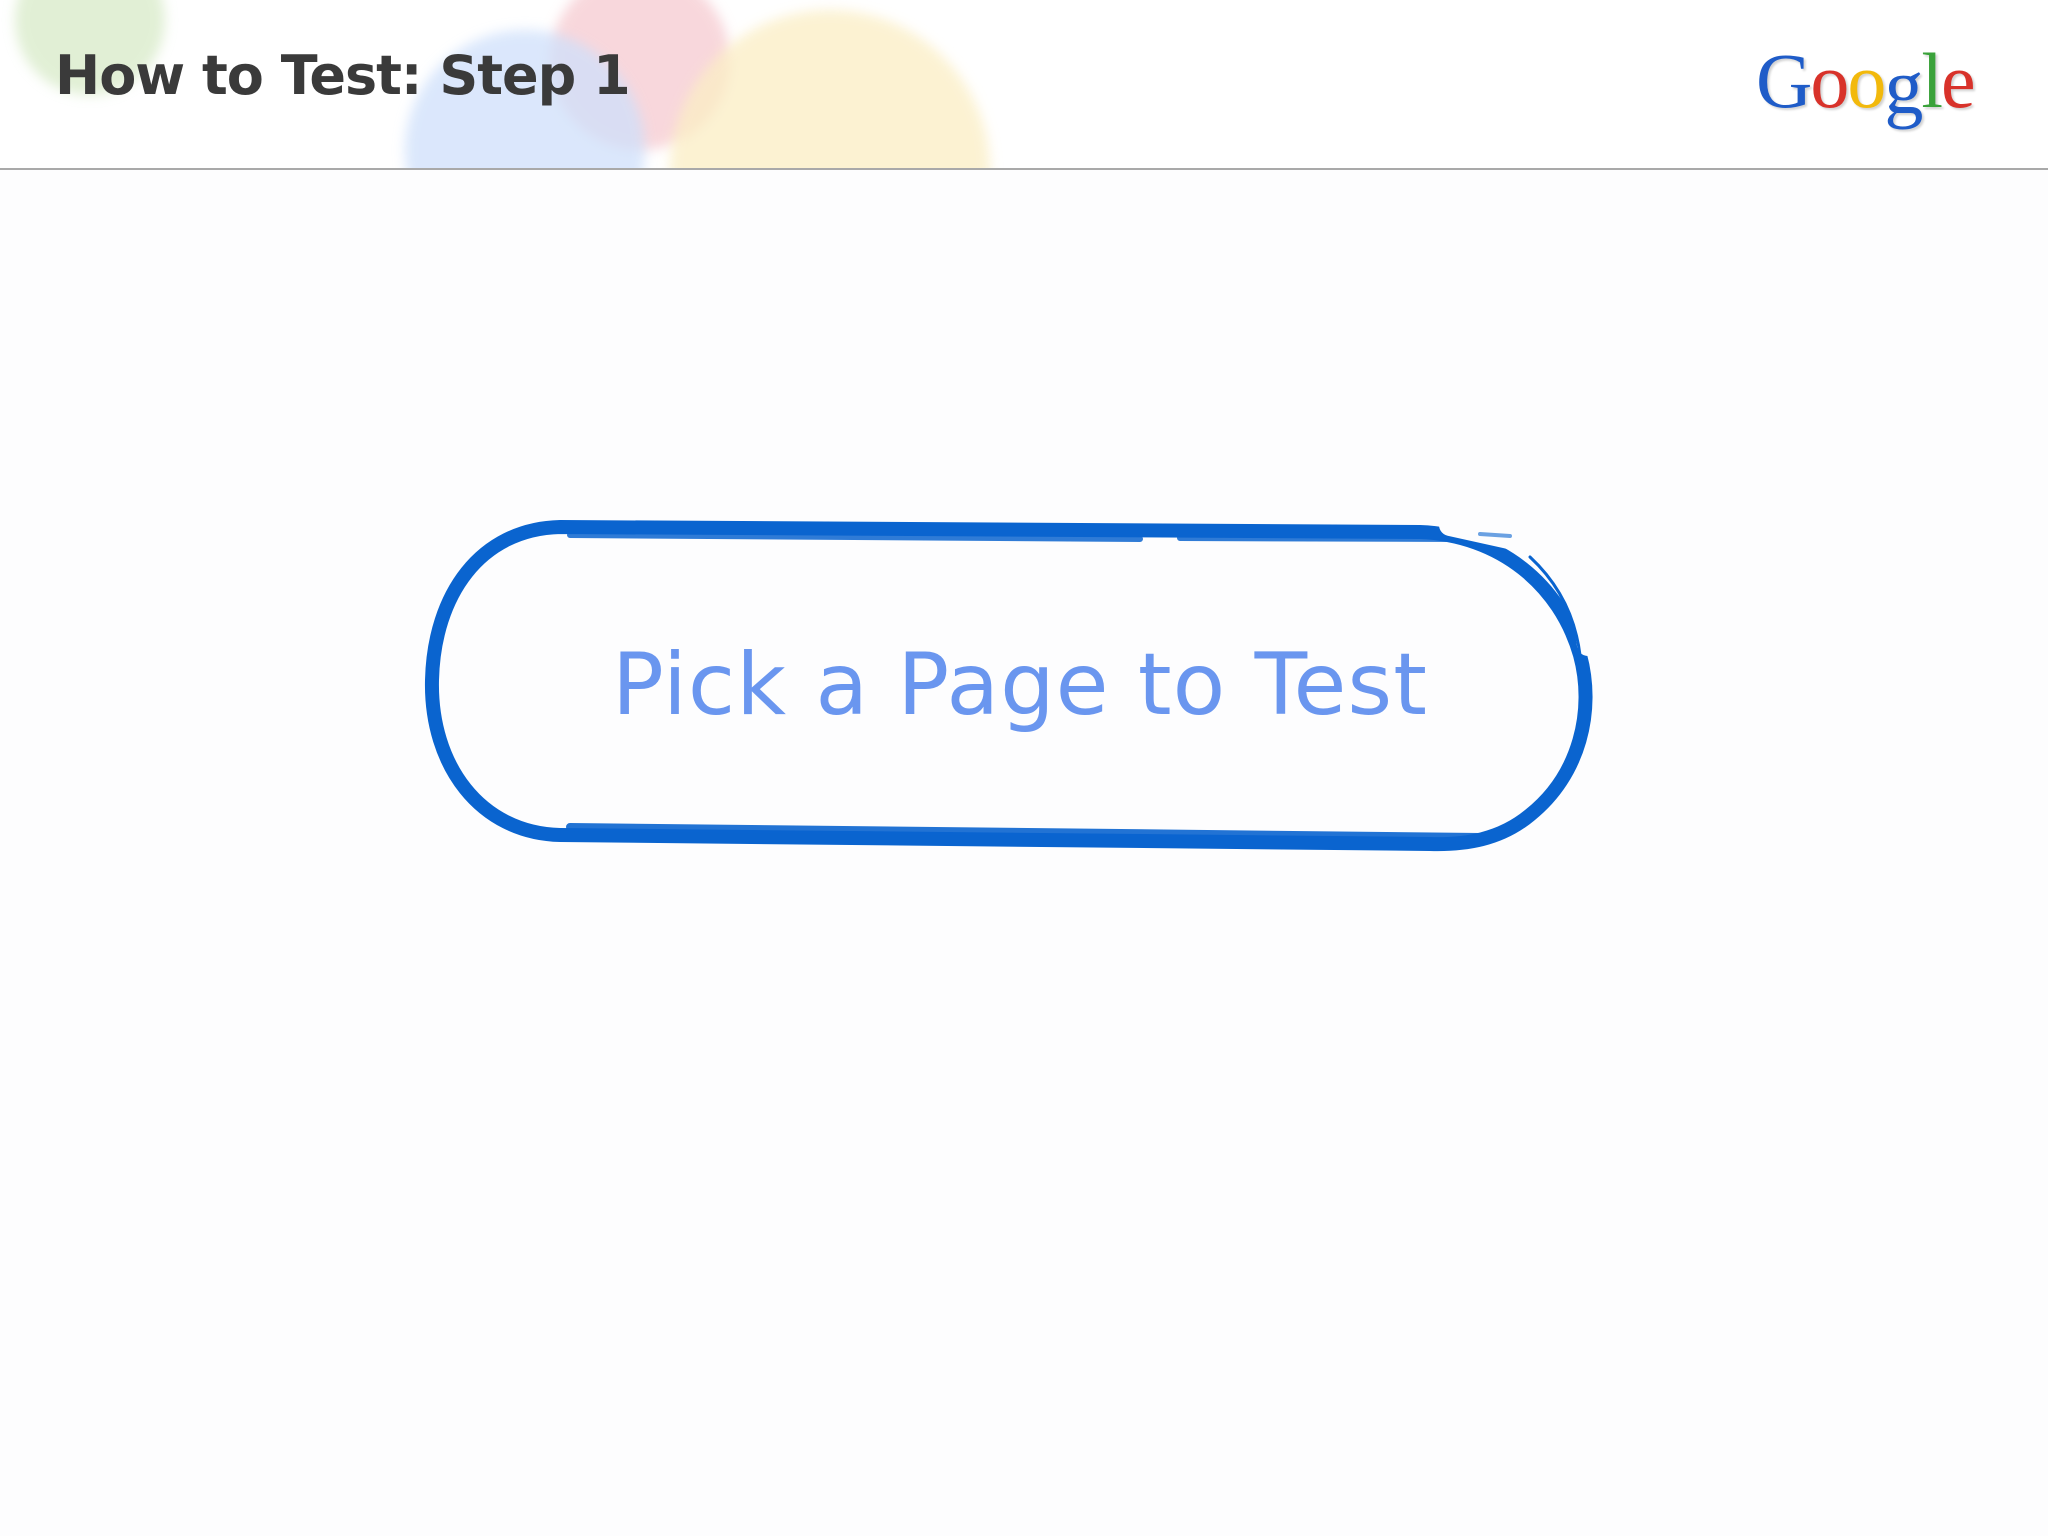  What do you see at coordinates (343, 75) in the screenshot?
I see `slide-title: How to Test: Step 1` at bounding box center [343, 75].